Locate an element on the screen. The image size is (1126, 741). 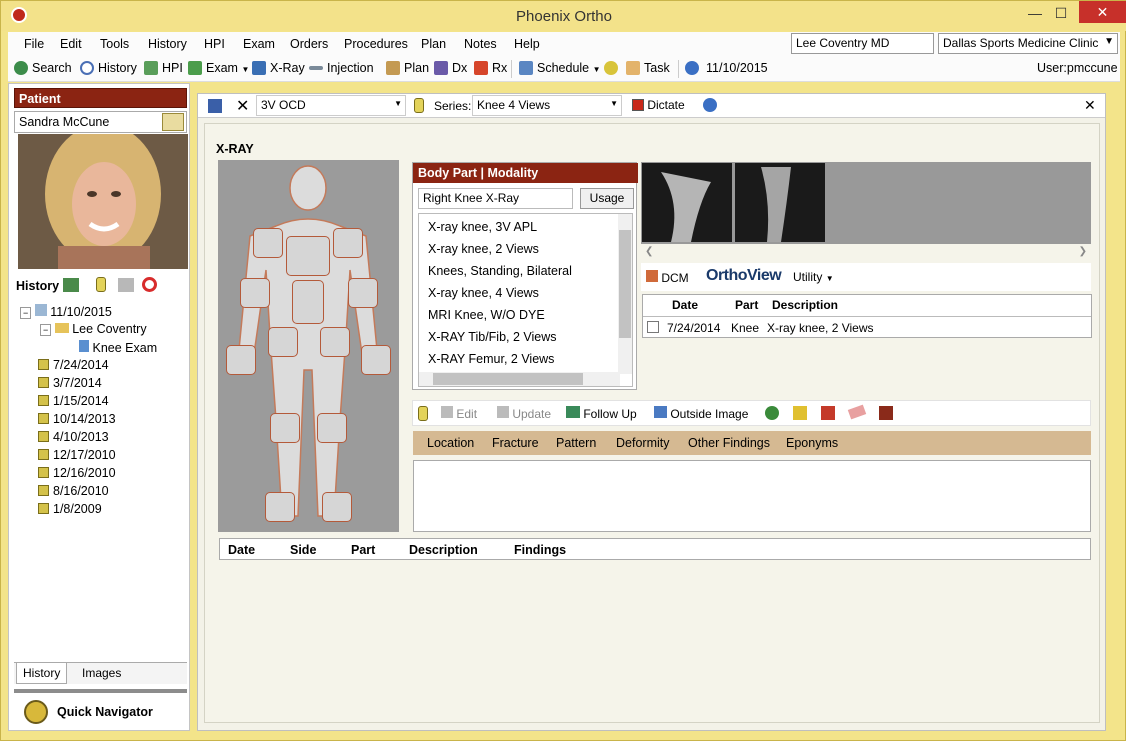
tab-fracture: Fracture is located at coordinates (515, 443).